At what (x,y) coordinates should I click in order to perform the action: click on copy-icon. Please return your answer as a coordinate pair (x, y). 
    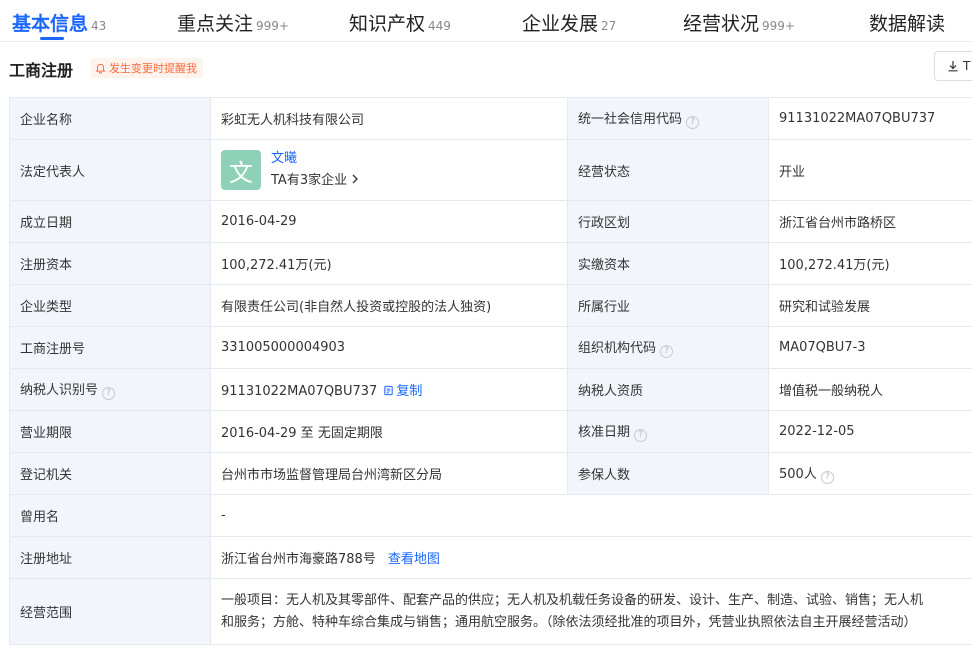
    Looking at the image, I should click on (388, 390).